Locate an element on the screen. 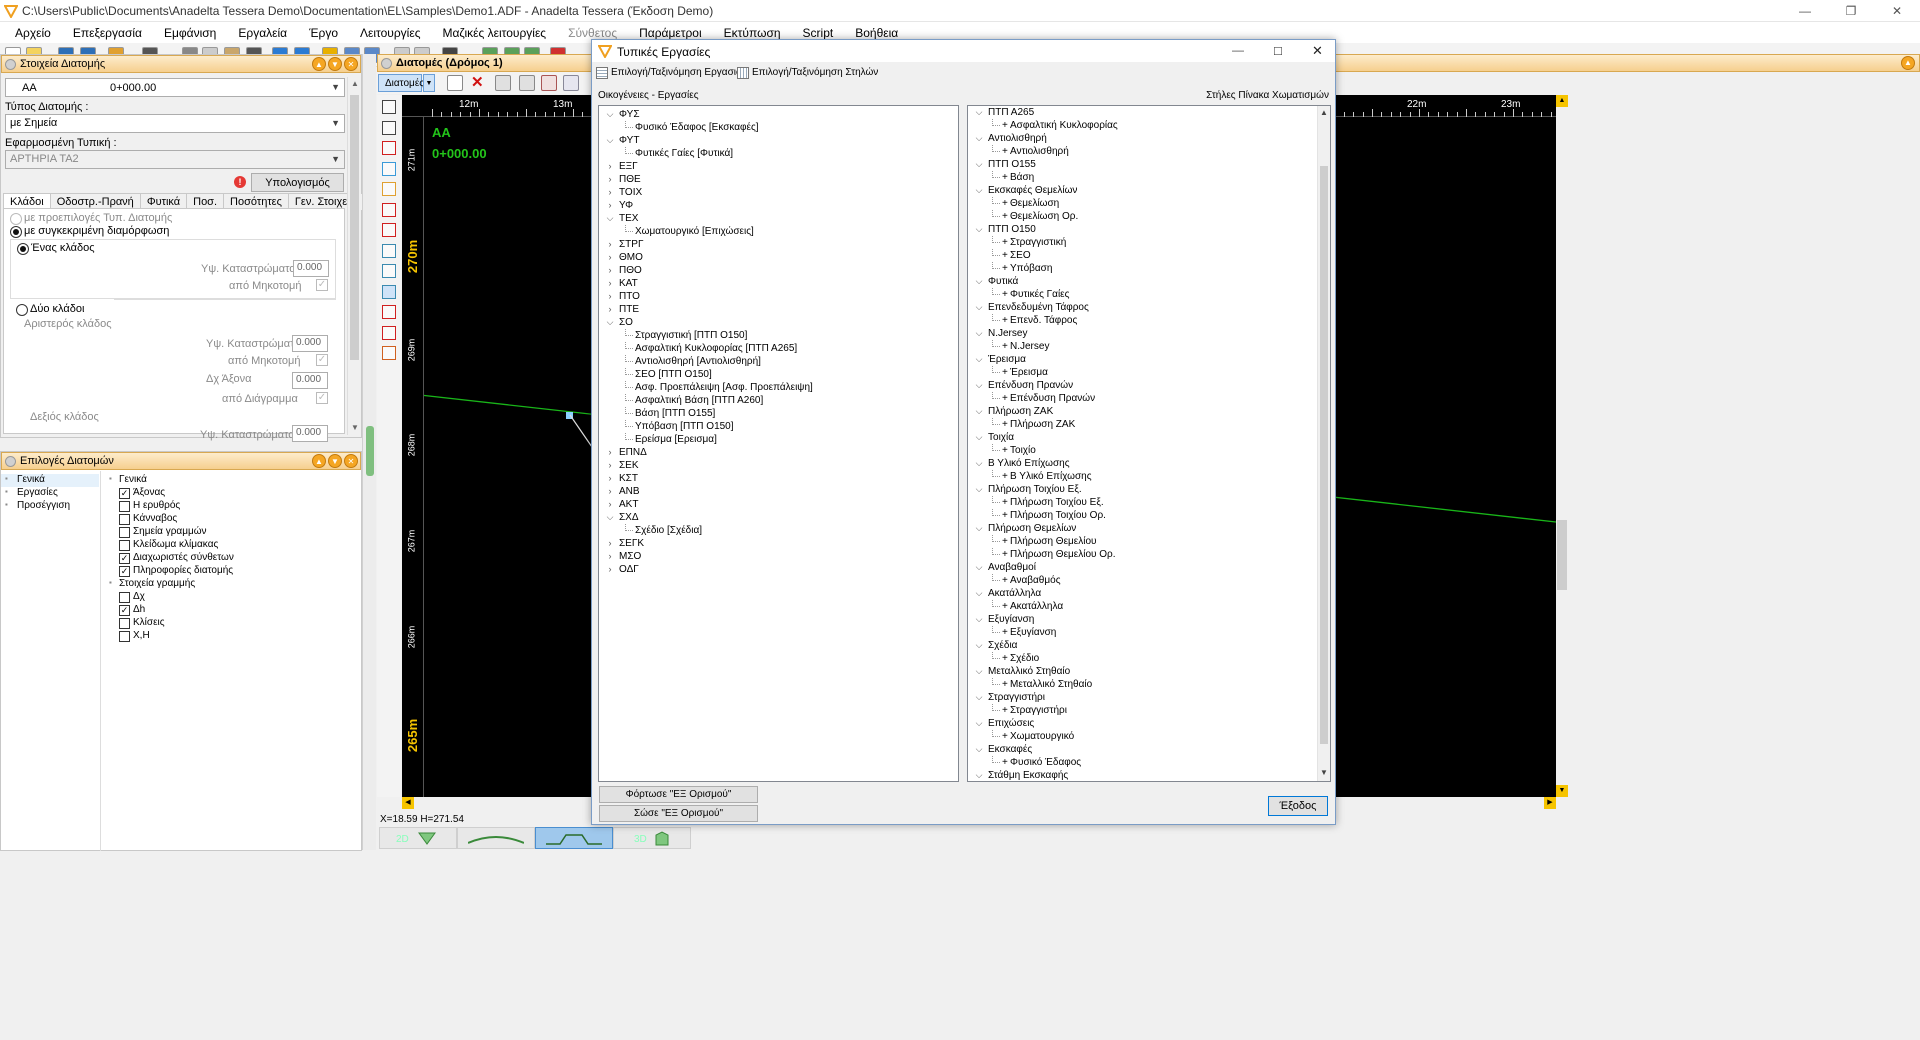  sort-columns-button: Επιλογή/Ταξινόμηση Στηλών is located at coordinates (815, 72).